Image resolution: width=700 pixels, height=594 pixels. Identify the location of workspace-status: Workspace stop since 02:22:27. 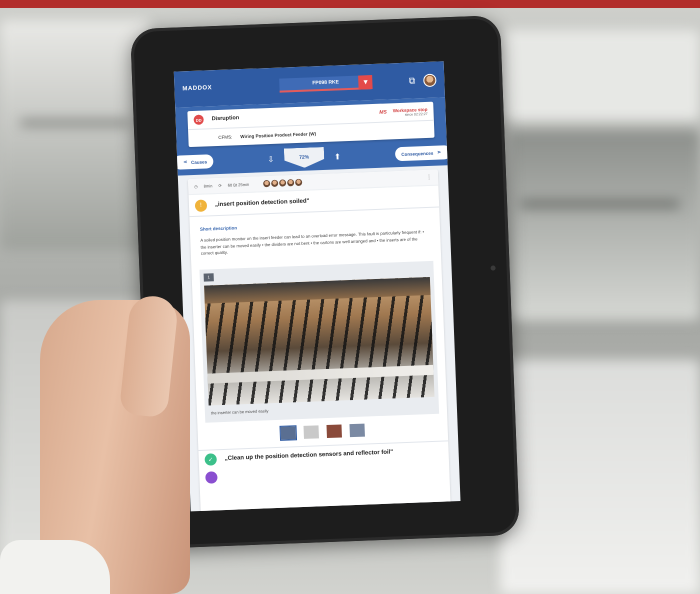
(410, 111).